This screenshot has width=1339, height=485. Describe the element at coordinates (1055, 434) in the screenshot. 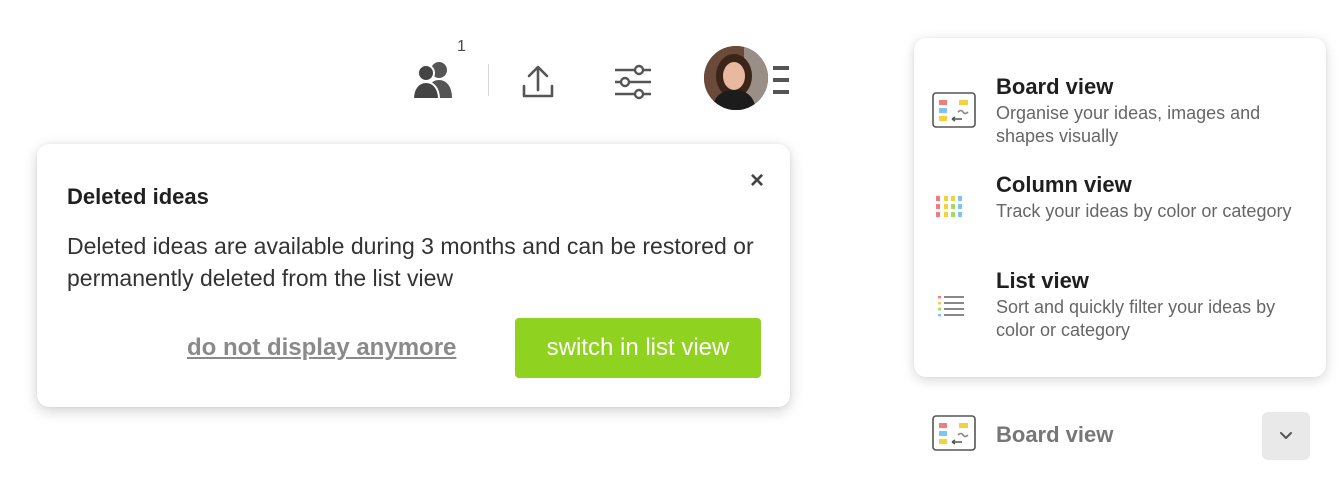

I see `current-view-label: Board view` at that location.